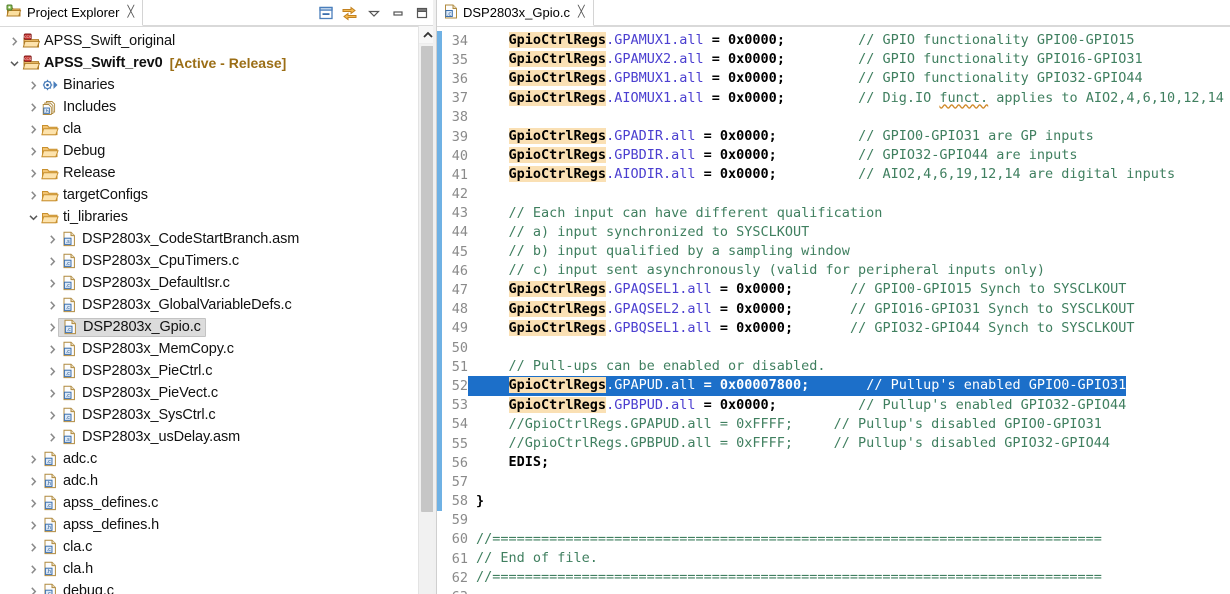 The image size is (1230, 594). I want to click on tree-item-dsp2803x-piectrl-c: .c DSP2803x_PieCtrl.c, so click(218, 371).